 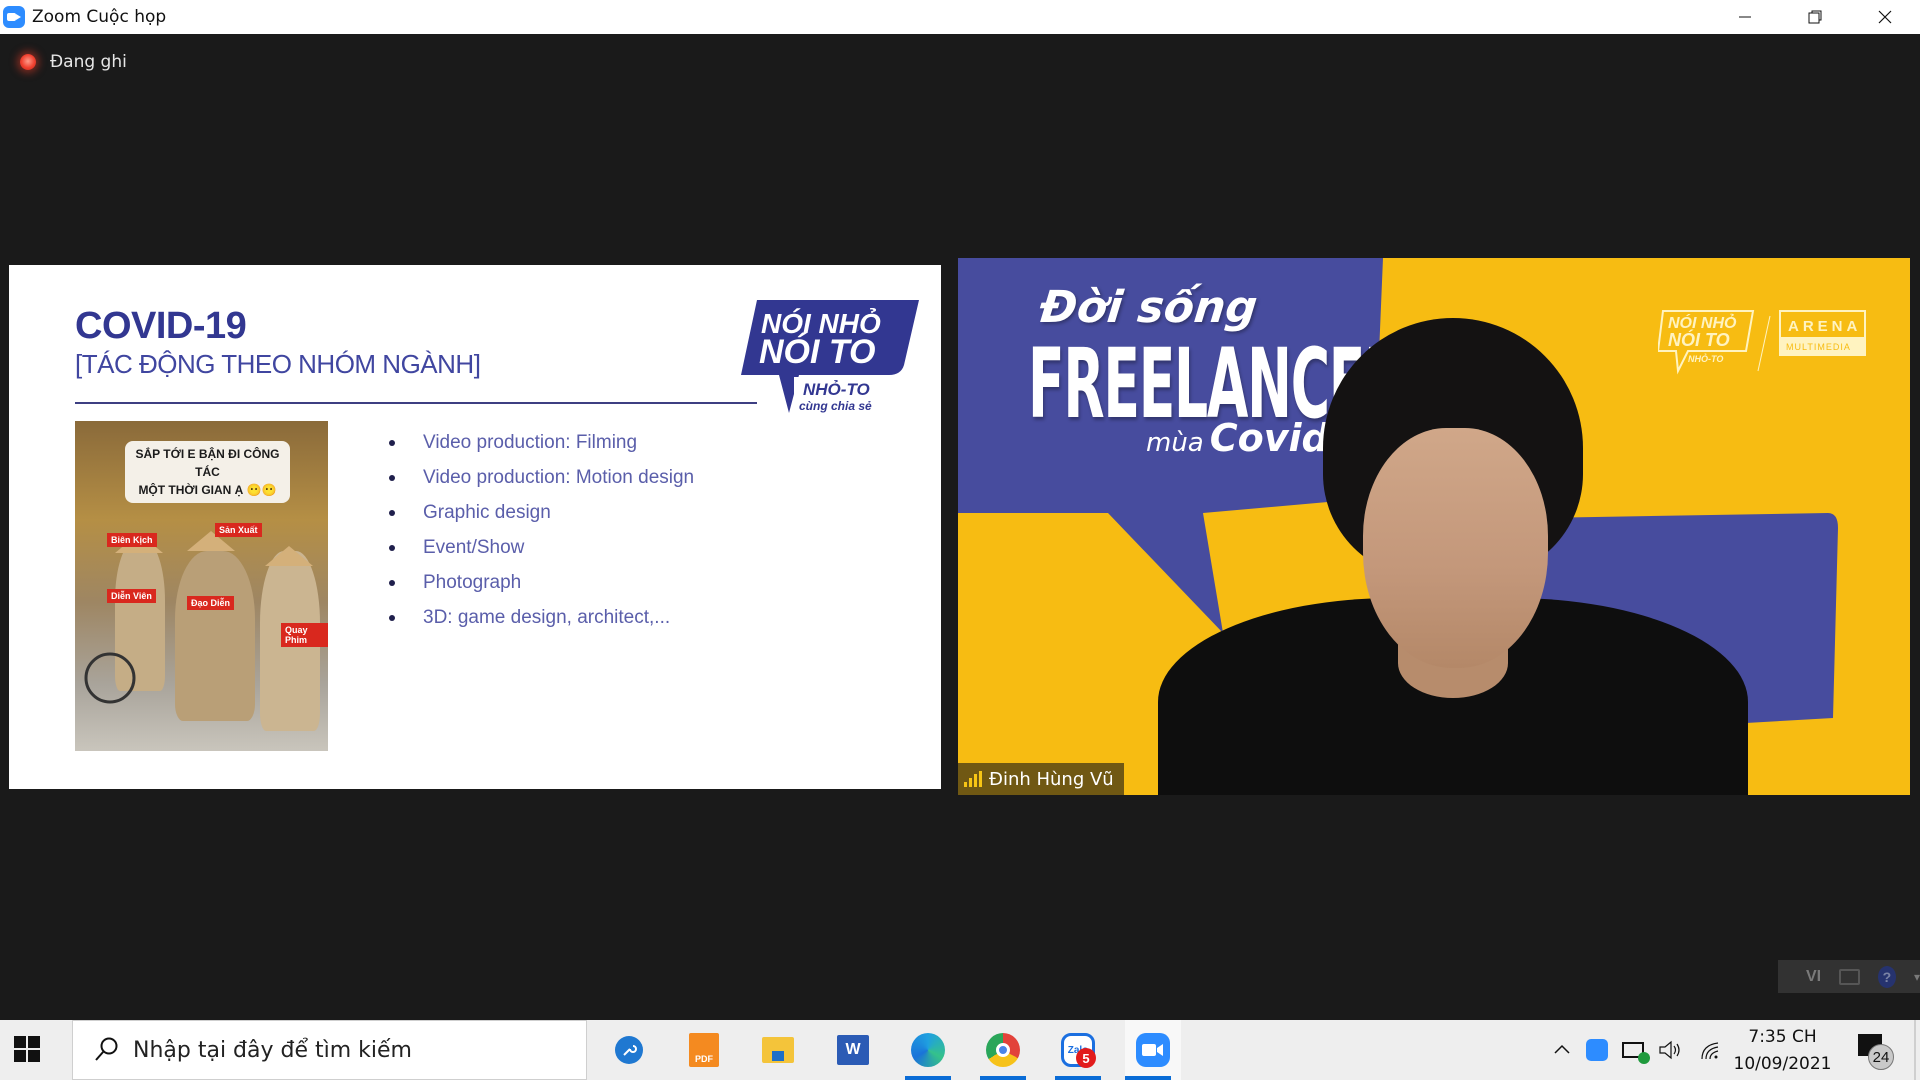 I want to click on logo-line-2: NÓI TO, so click(x=817, y=352).